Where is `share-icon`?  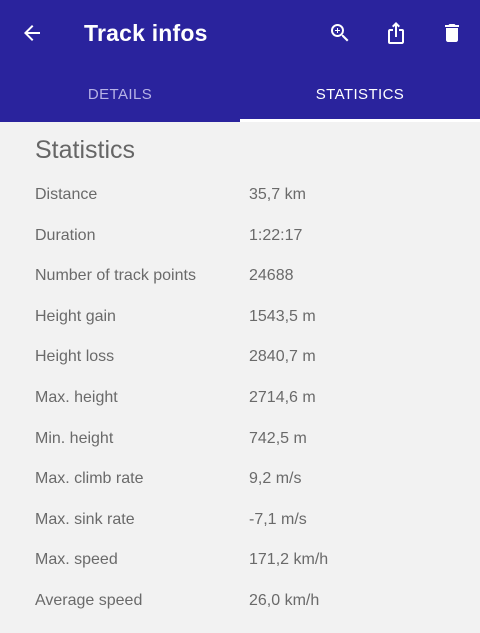
share-icon is located at coordinates (396, 33).